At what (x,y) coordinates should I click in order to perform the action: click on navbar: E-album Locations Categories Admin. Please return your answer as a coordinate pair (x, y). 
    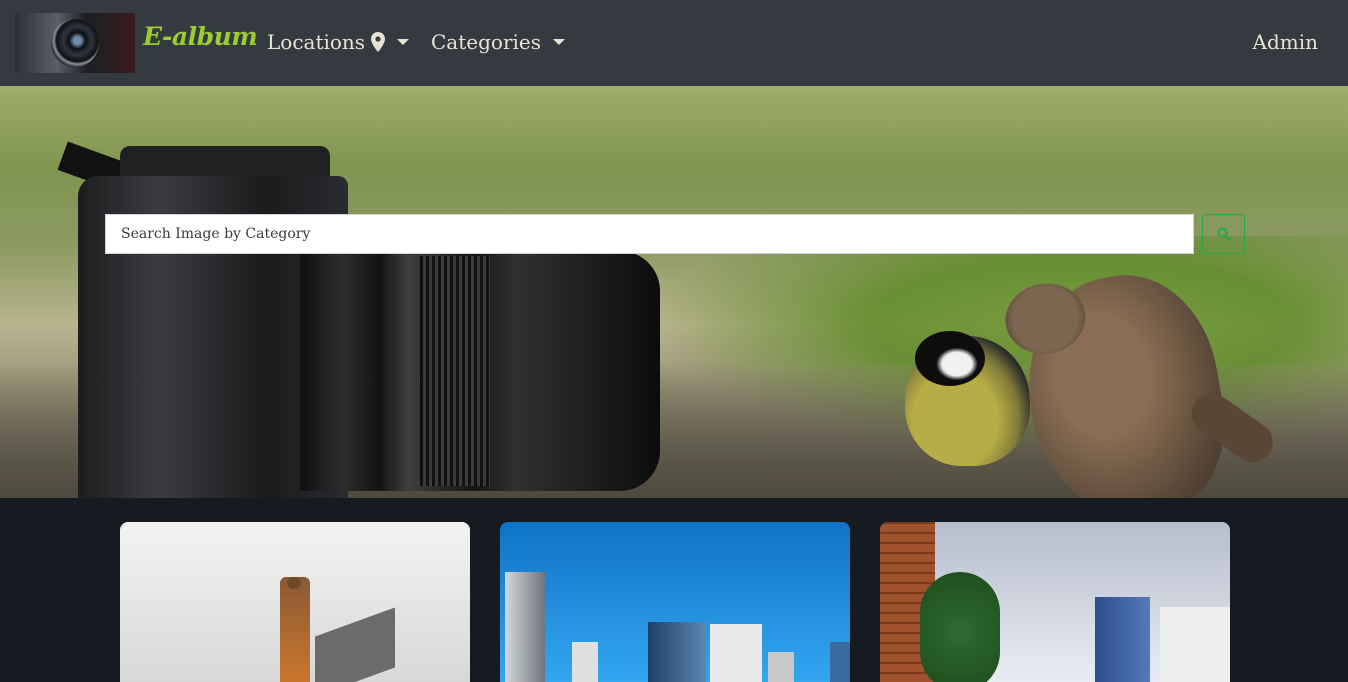
    Looking at the image, I should click on (674, 43).